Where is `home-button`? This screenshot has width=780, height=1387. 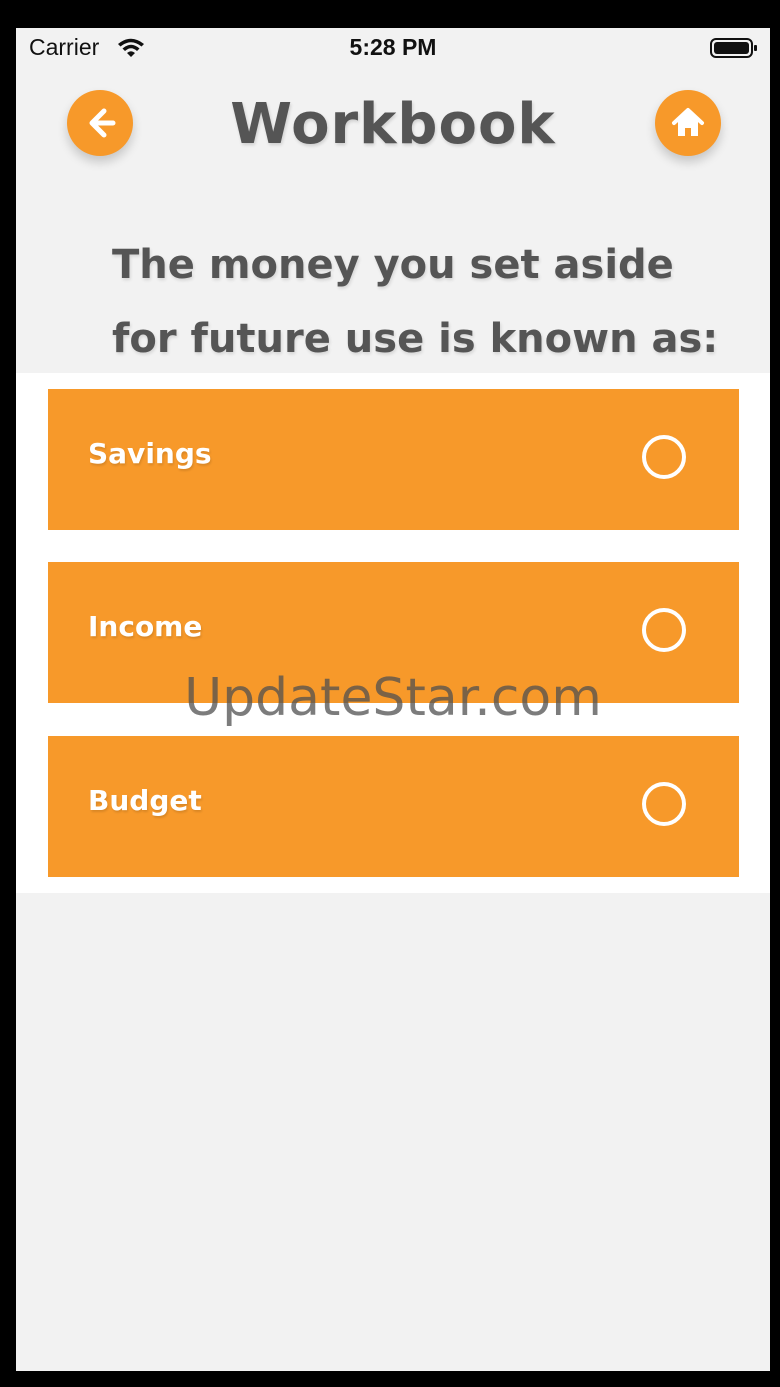
home-button is located at coordinates (688, 123).